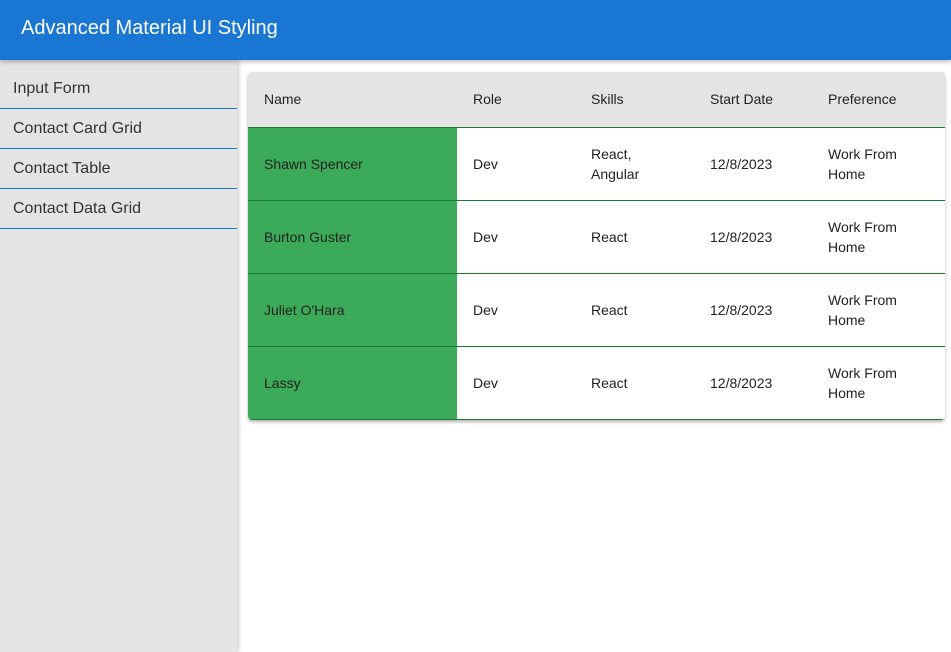 The width and height of the screenshot is (951, 652). Describe the element at coordinates (352, 163) in the screenshot. I see `cell-name: Shawn Spencer` at that location.